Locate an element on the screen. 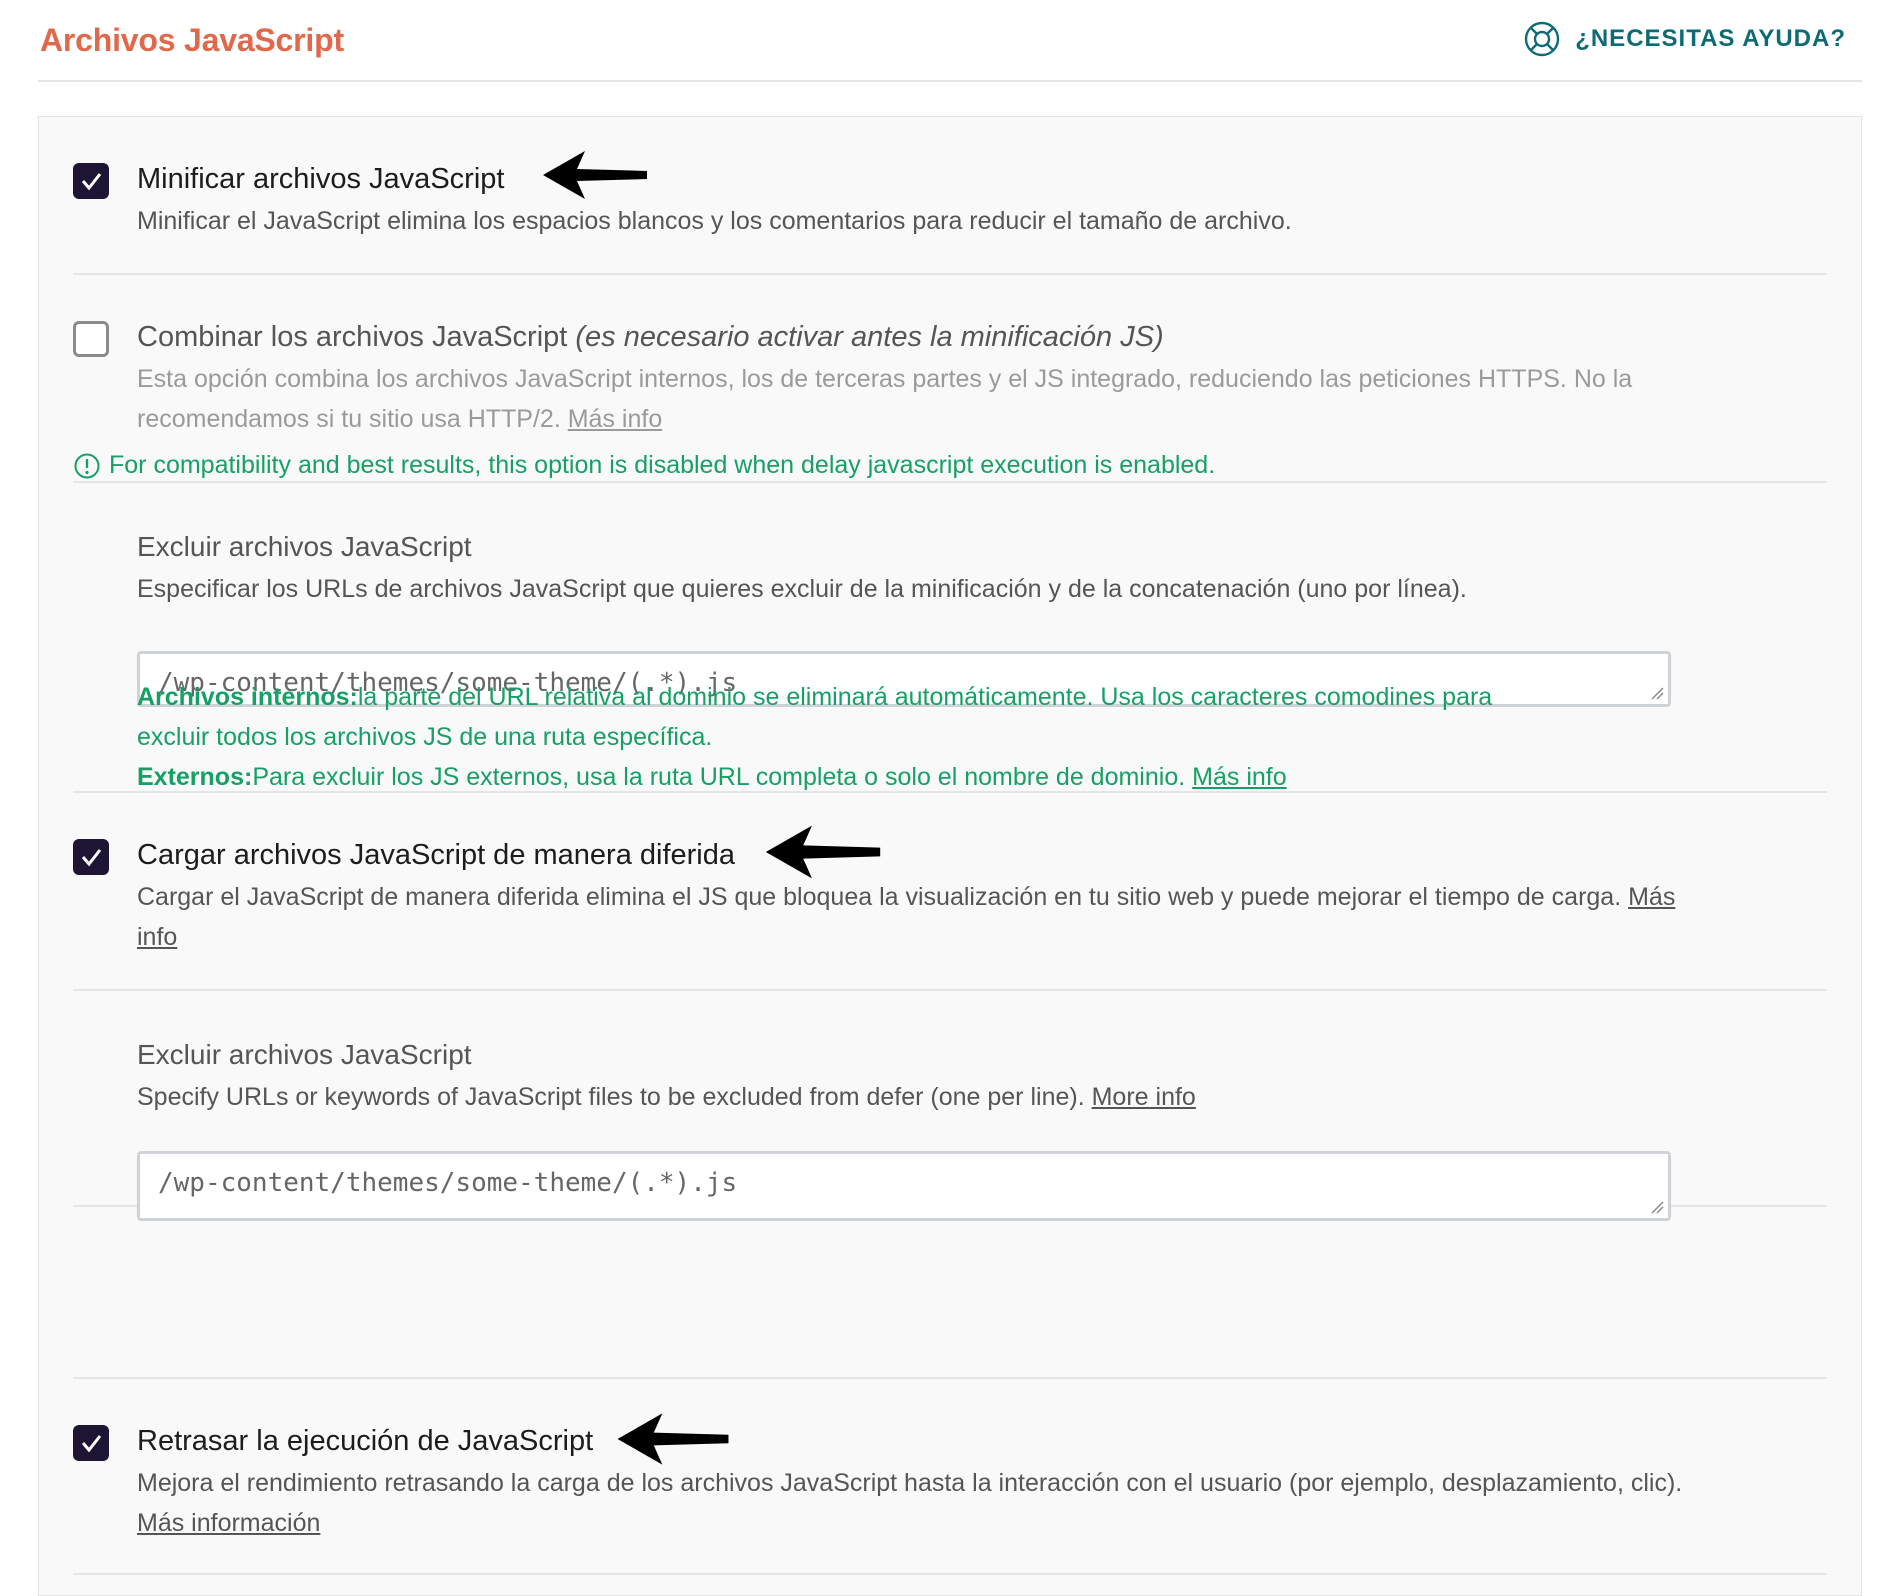  defer-js-checkbox is located at coordinates (91, 857).